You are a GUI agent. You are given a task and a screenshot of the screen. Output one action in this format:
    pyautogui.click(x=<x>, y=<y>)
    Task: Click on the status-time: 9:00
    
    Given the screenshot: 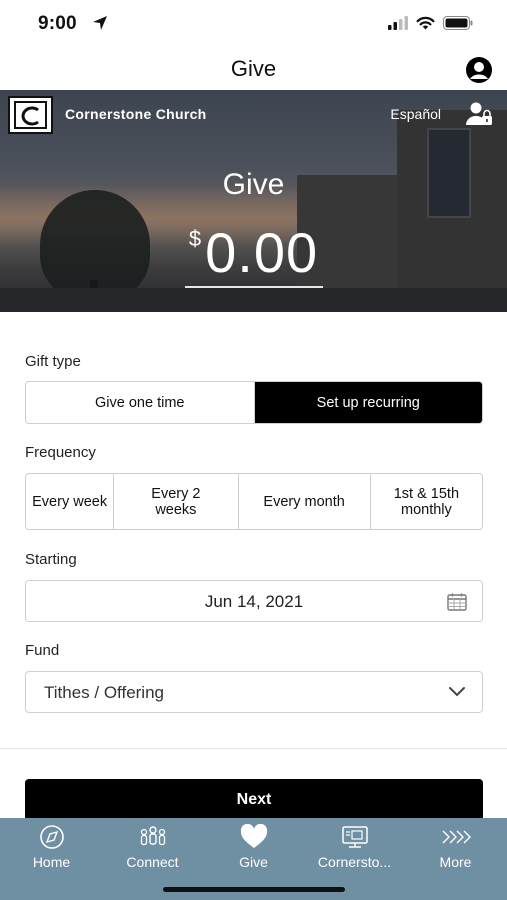 What is the action you would take?
    pyautogui.click(x=57, y=23)
    